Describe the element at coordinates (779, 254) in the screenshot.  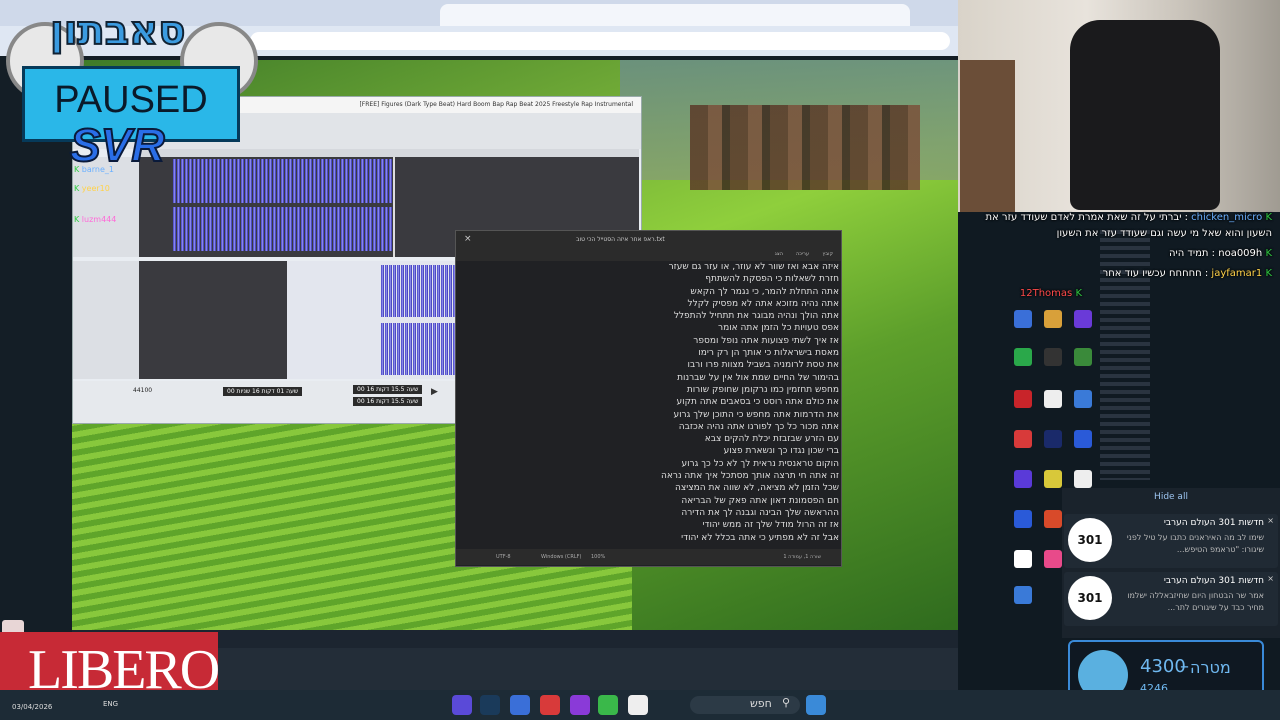
I see `menu-view: הצג` at that location.